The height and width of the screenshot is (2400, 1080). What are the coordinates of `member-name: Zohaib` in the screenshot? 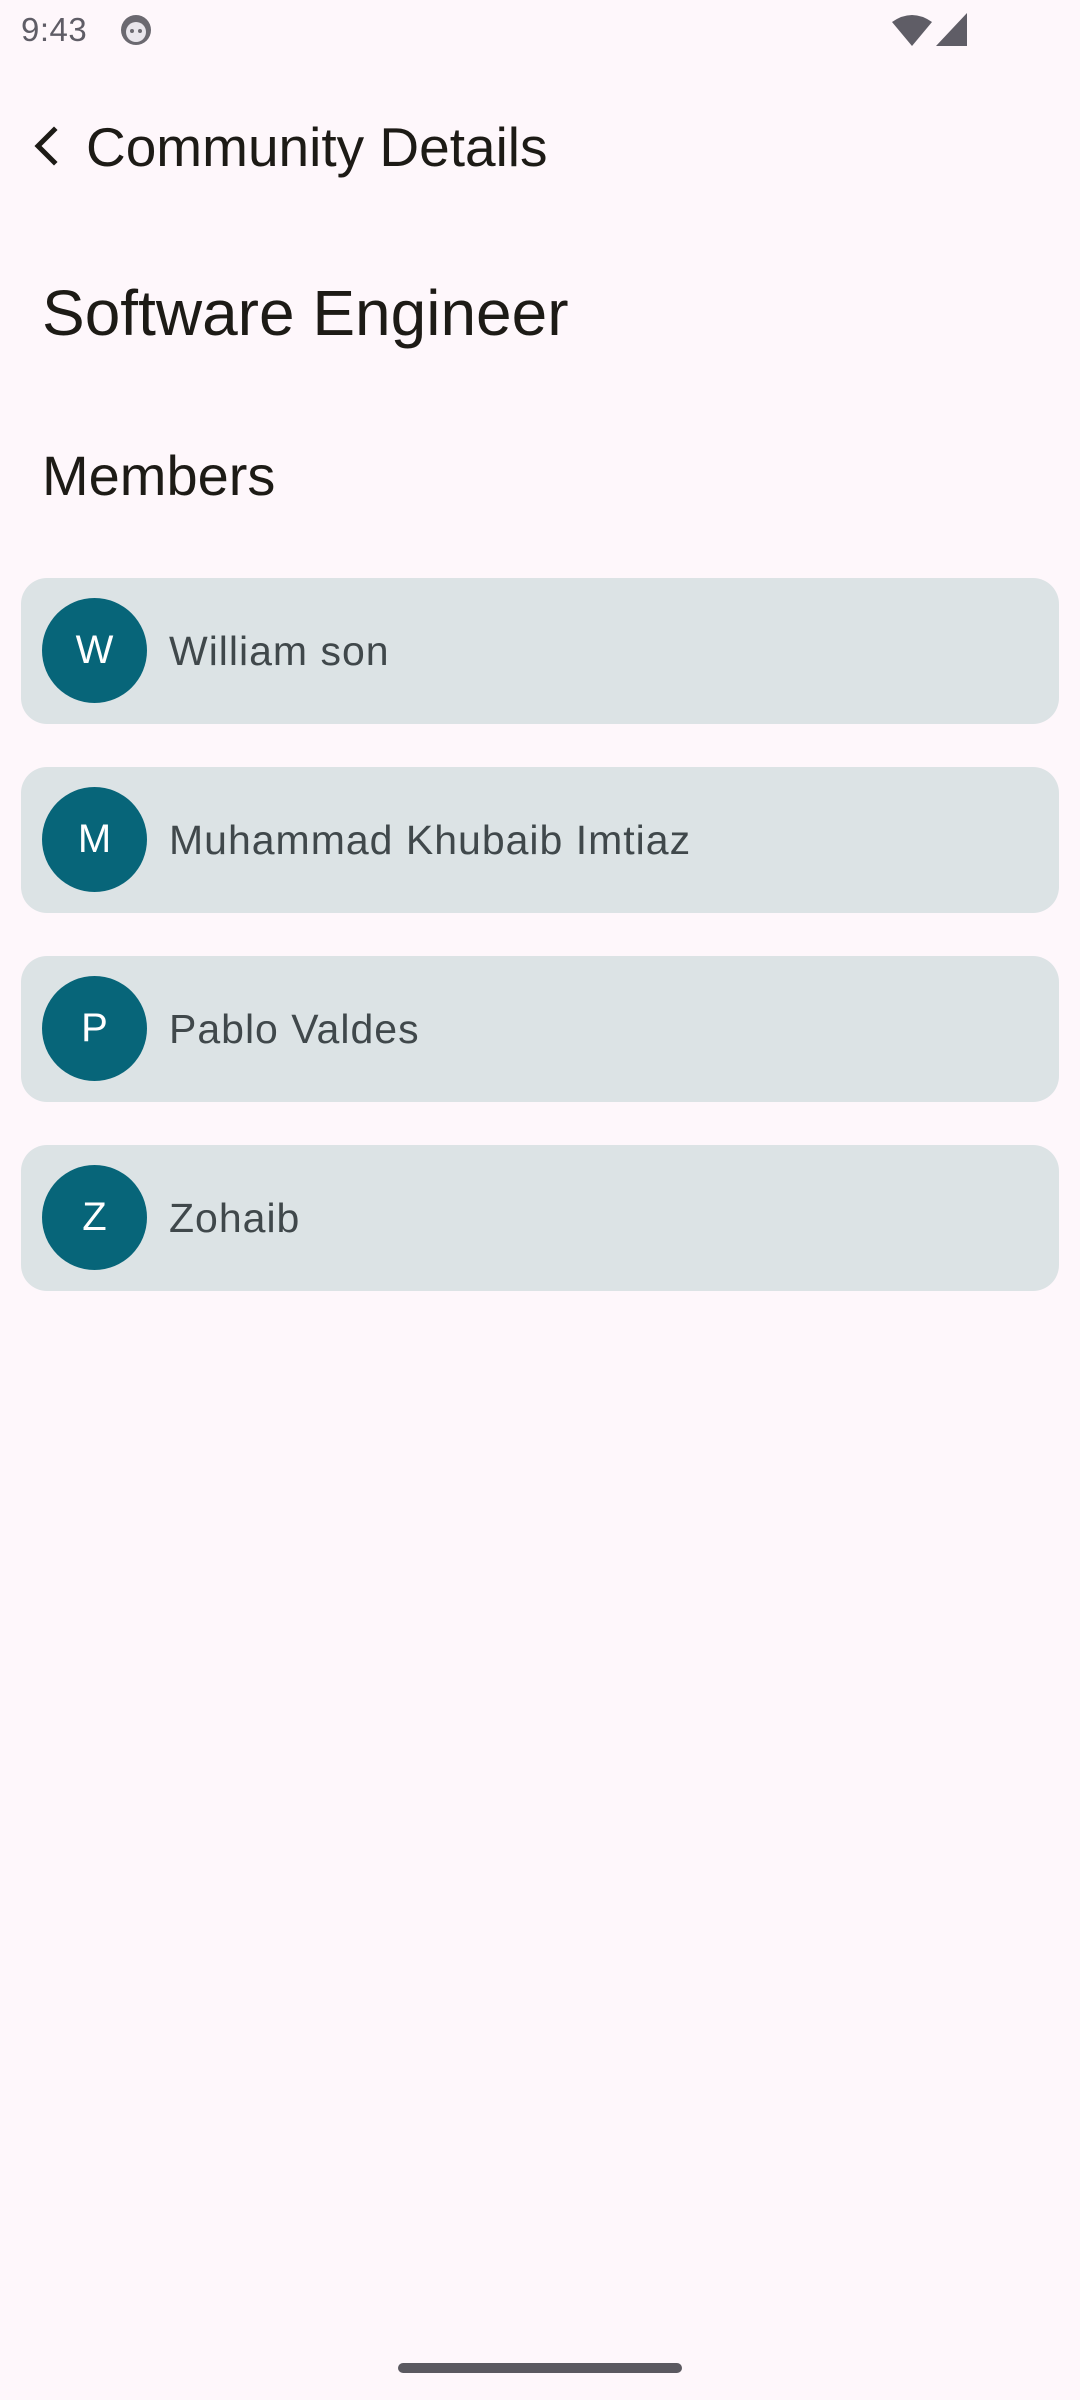 It's located at (235, 1217).